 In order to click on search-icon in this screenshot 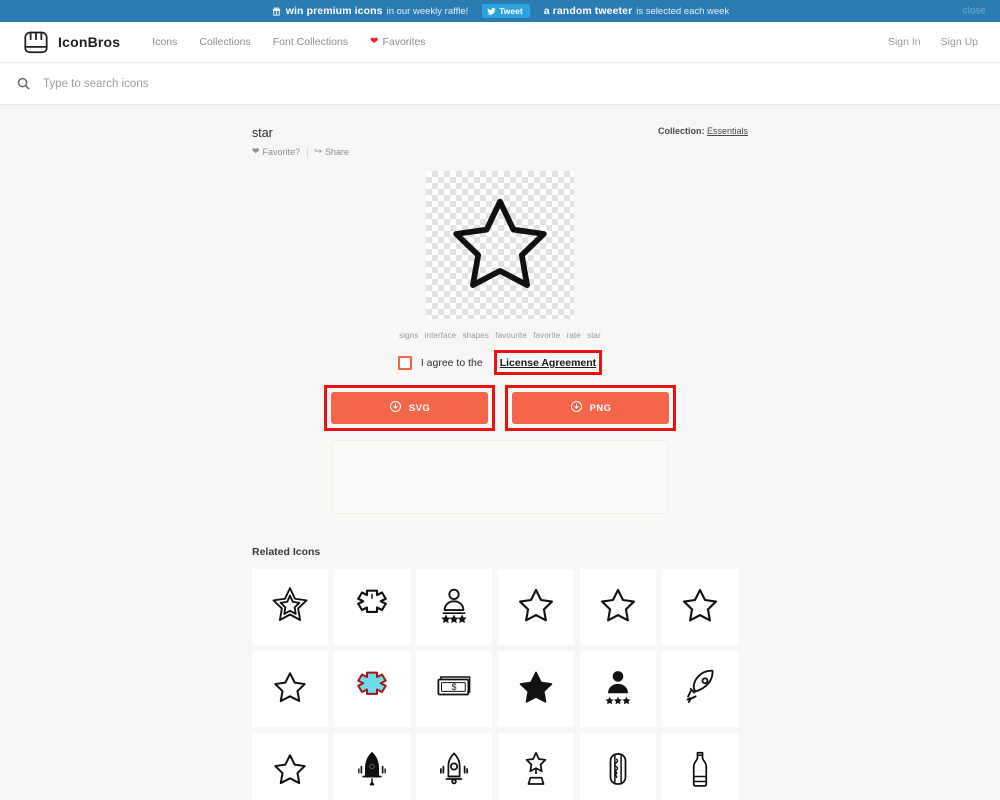, I will do `click(23, 83)`.